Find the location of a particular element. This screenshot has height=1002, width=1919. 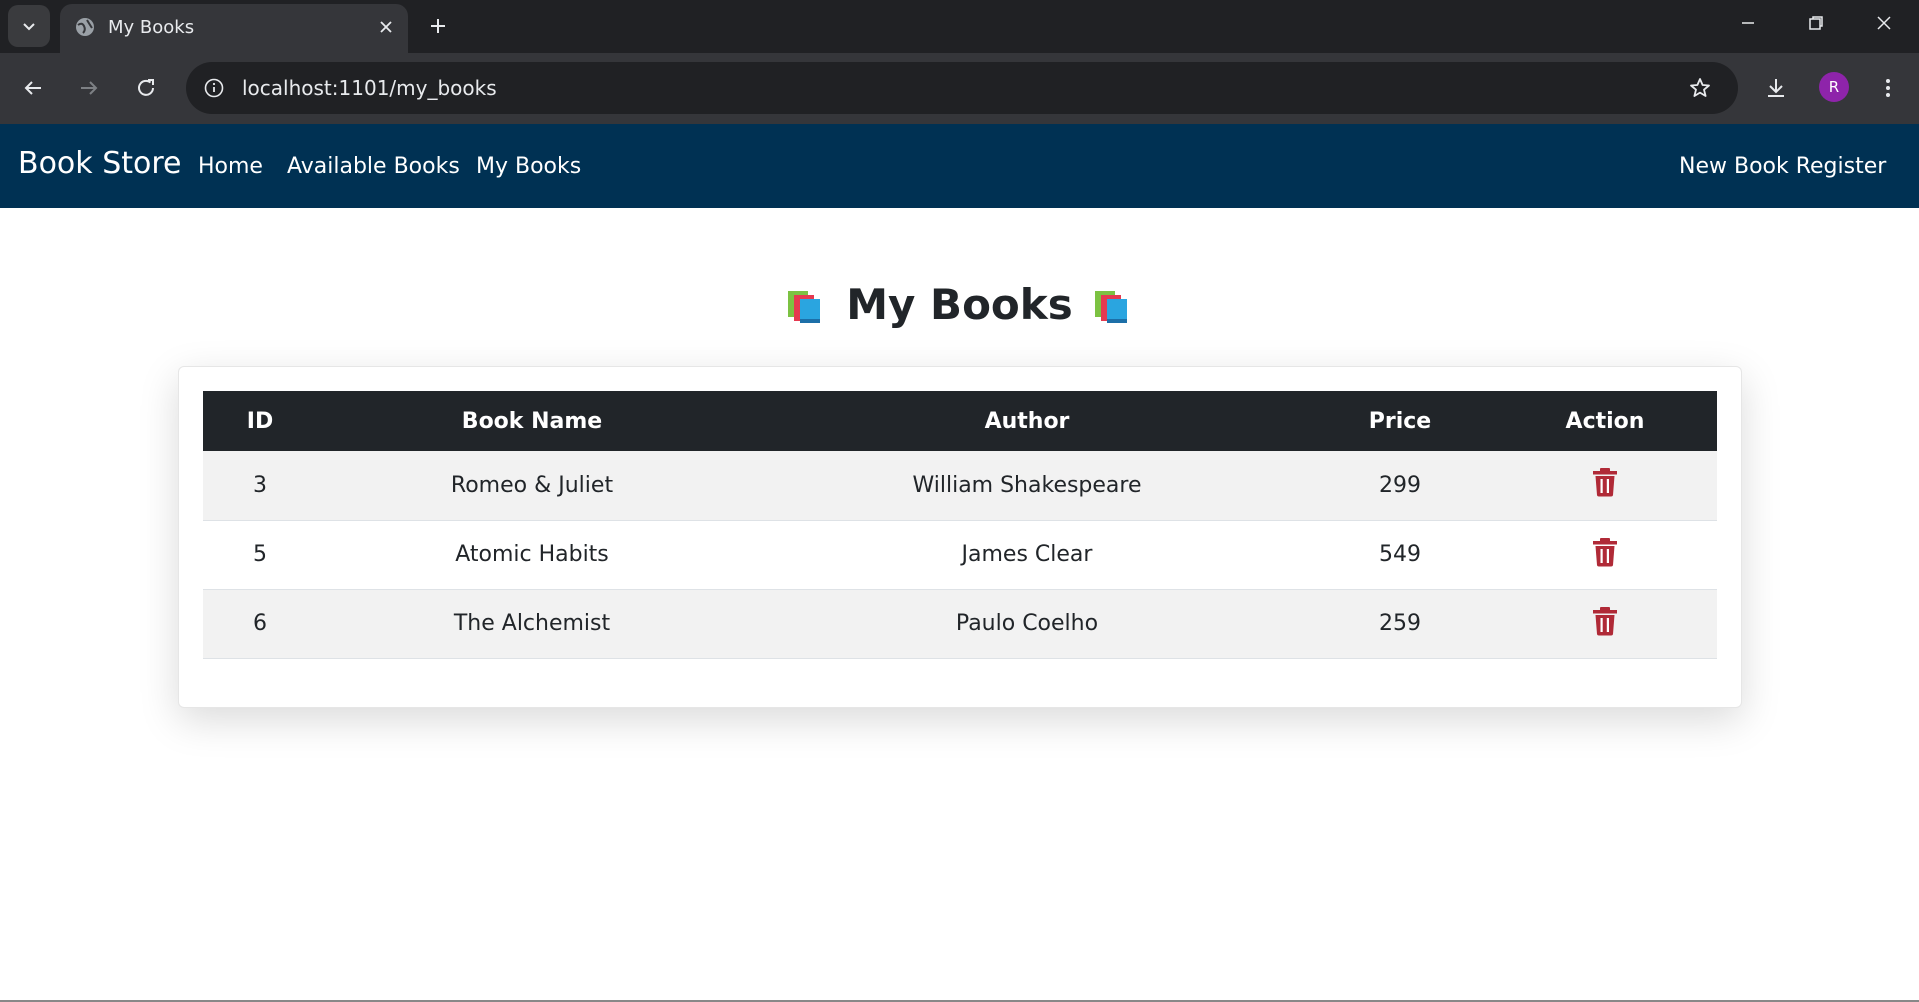

menu-button is located at coordinates (1888, 88).